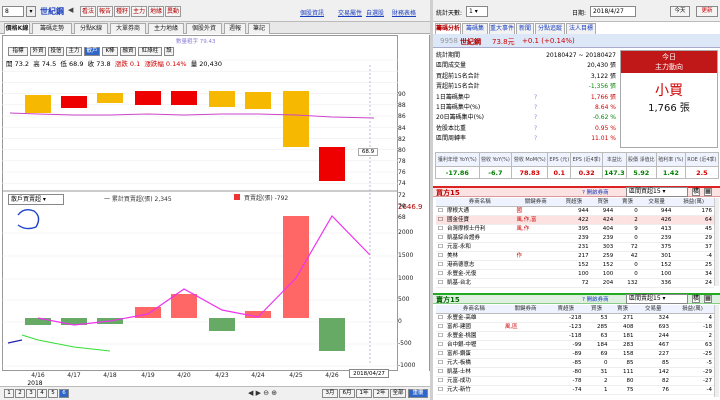 This screenshot has width=720, height=400. I want to click on right-tab-4: 分點追蹤, so click(550, 28).